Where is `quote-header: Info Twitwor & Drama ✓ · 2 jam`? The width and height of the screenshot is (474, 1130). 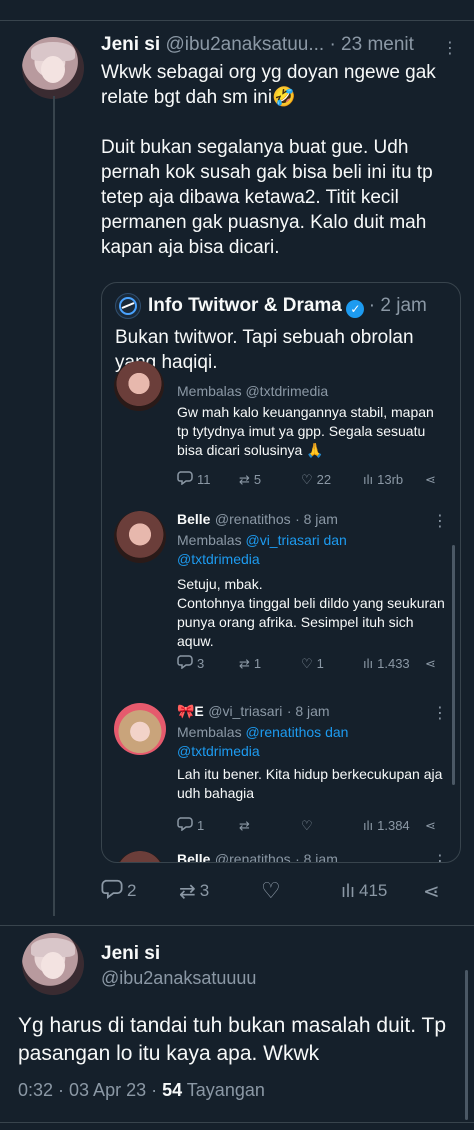 quote-header: Info Twitwor & Drama ✓ · 2 jam is located at coordinates (287, 306).